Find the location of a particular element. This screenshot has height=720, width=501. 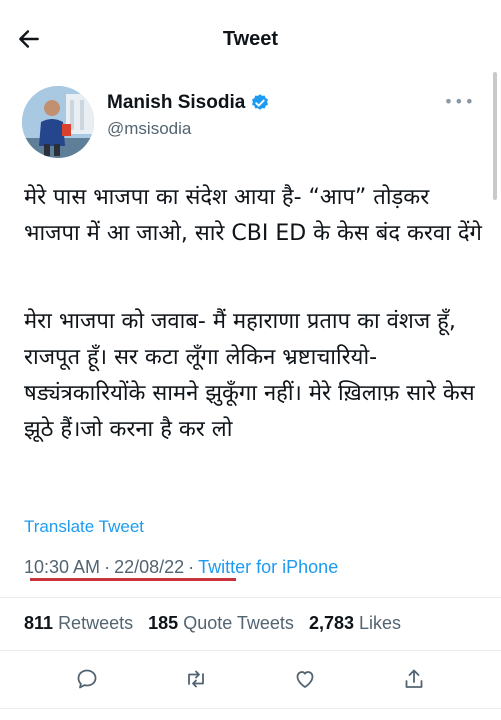

tweet-time: 10:30 AM is located at coordinates (62, 567).